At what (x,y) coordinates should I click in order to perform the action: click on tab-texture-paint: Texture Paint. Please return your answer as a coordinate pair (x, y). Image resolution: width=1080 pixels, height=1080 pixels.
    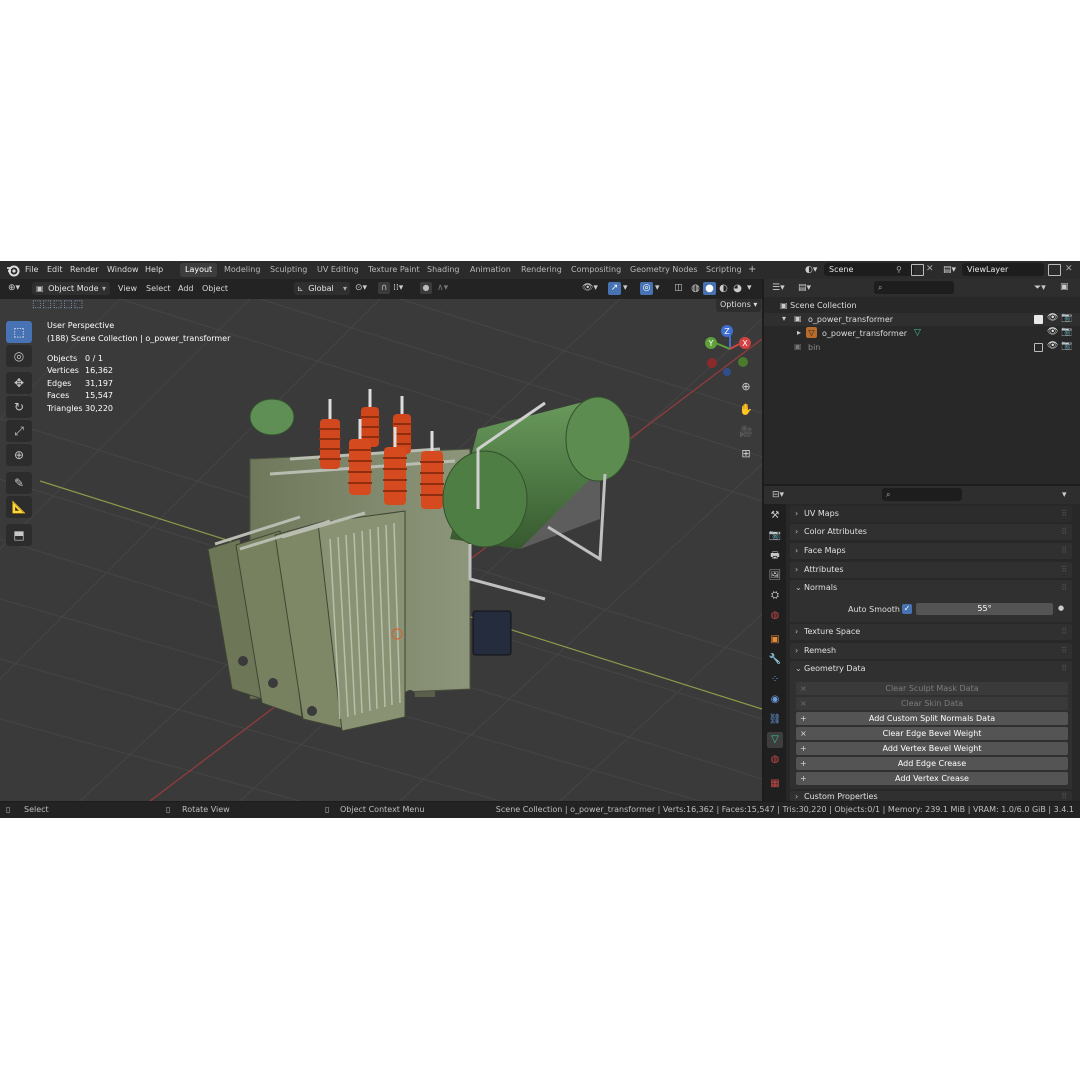
    Looking at the image, I should click on (394, 270).